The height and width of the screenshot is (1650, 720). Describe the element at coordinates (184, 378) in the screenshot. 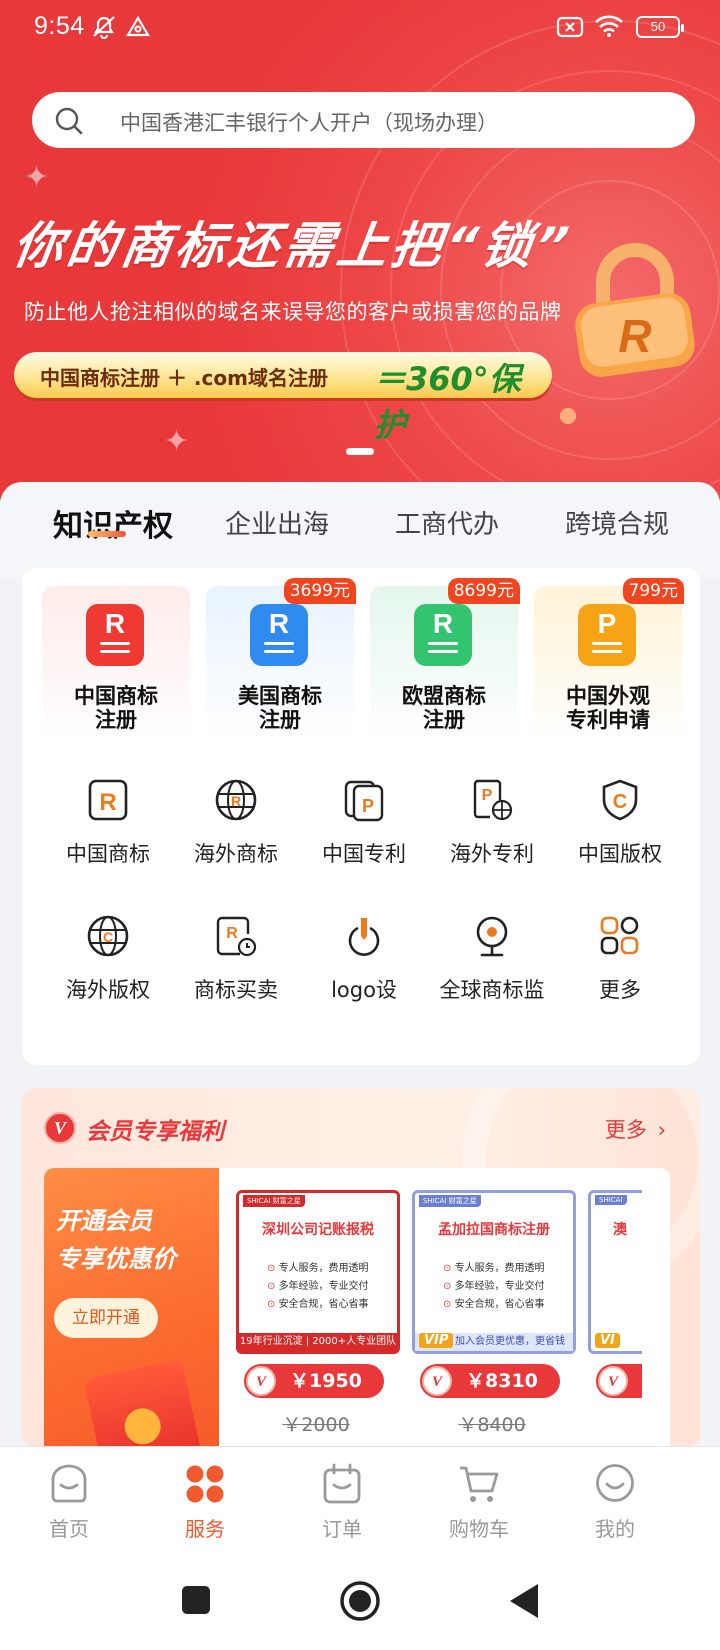

I see `offer-text: 中国商标注册 ＋ .com域名注册` at that location.